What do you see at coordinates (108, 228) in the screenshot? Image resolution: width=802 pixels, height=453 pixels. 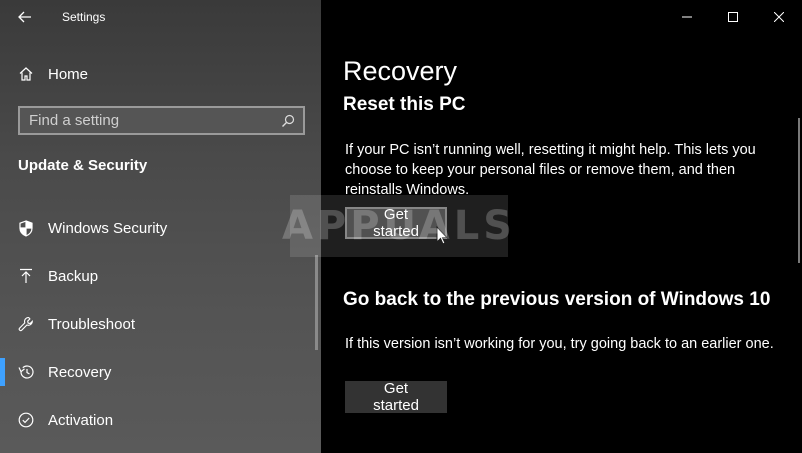 I see `sidebar-item-label: Windows Security` at bounding box center [108, 228].